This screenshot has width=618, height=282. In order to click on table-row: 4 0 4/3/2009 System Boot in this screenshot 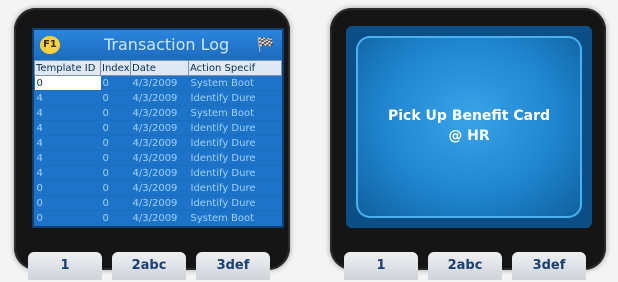, I will do `click(158, 113)`.